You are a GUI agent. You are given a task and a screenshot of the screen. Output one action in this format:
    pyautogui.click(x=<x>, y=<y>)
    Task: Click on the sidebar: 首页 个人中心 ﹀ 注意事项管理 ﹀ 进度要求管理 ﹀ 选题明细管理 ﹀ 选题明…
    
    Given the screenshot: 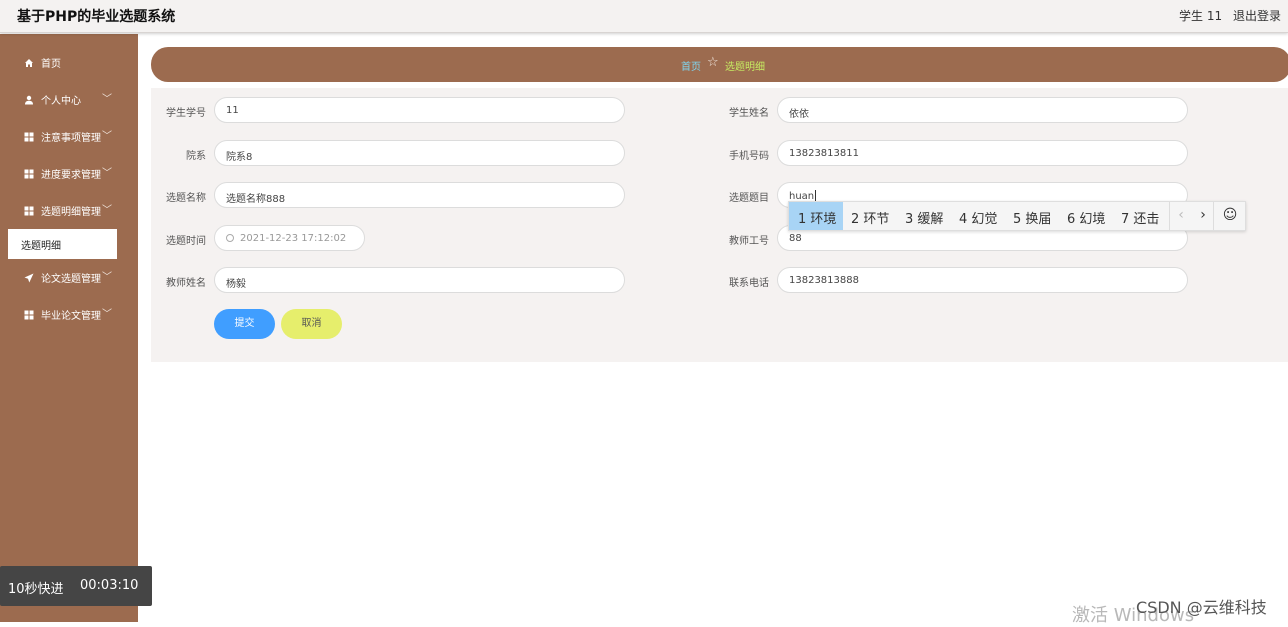 What is the action you would take?
    pyautogui.click(x=69, y=328)
    